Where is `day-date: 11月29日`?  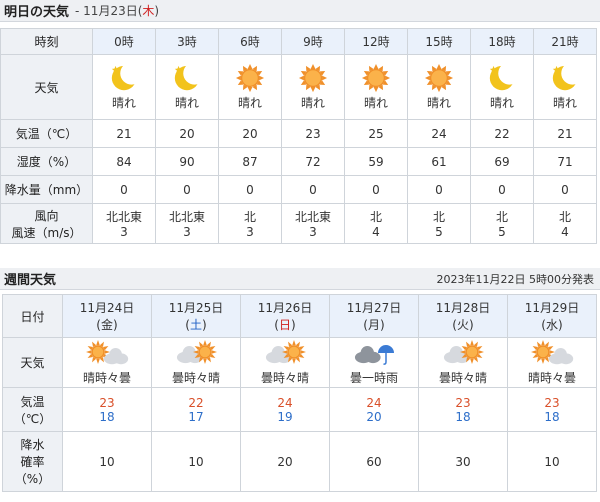
day-date: 11月29日 is located at coordinates (552, 308).